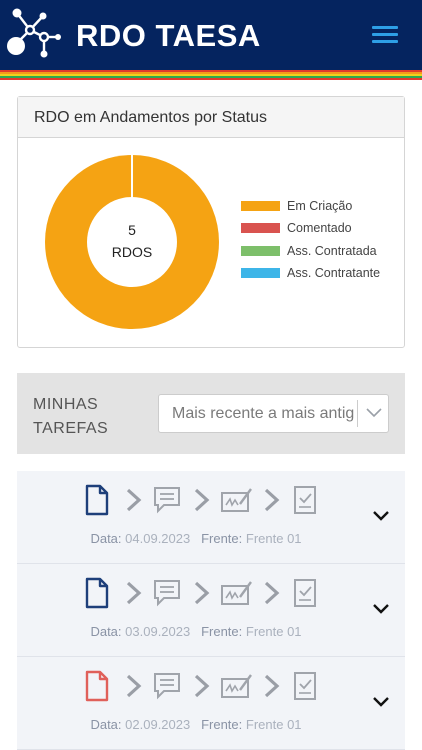 The height and width of the screenshot is (750, 422). Describe the element at coordinates (34, 33) in the screenshot. I see `molecule-network-icon` at that location.